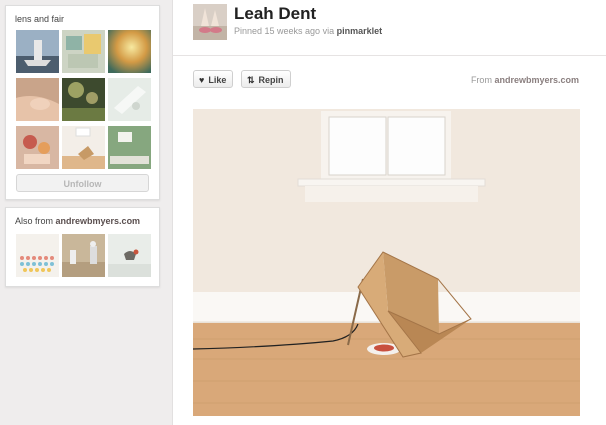  Describe the element at coordinates (481, 80) in the screenshot. I see `from-prefix: From` at that location.